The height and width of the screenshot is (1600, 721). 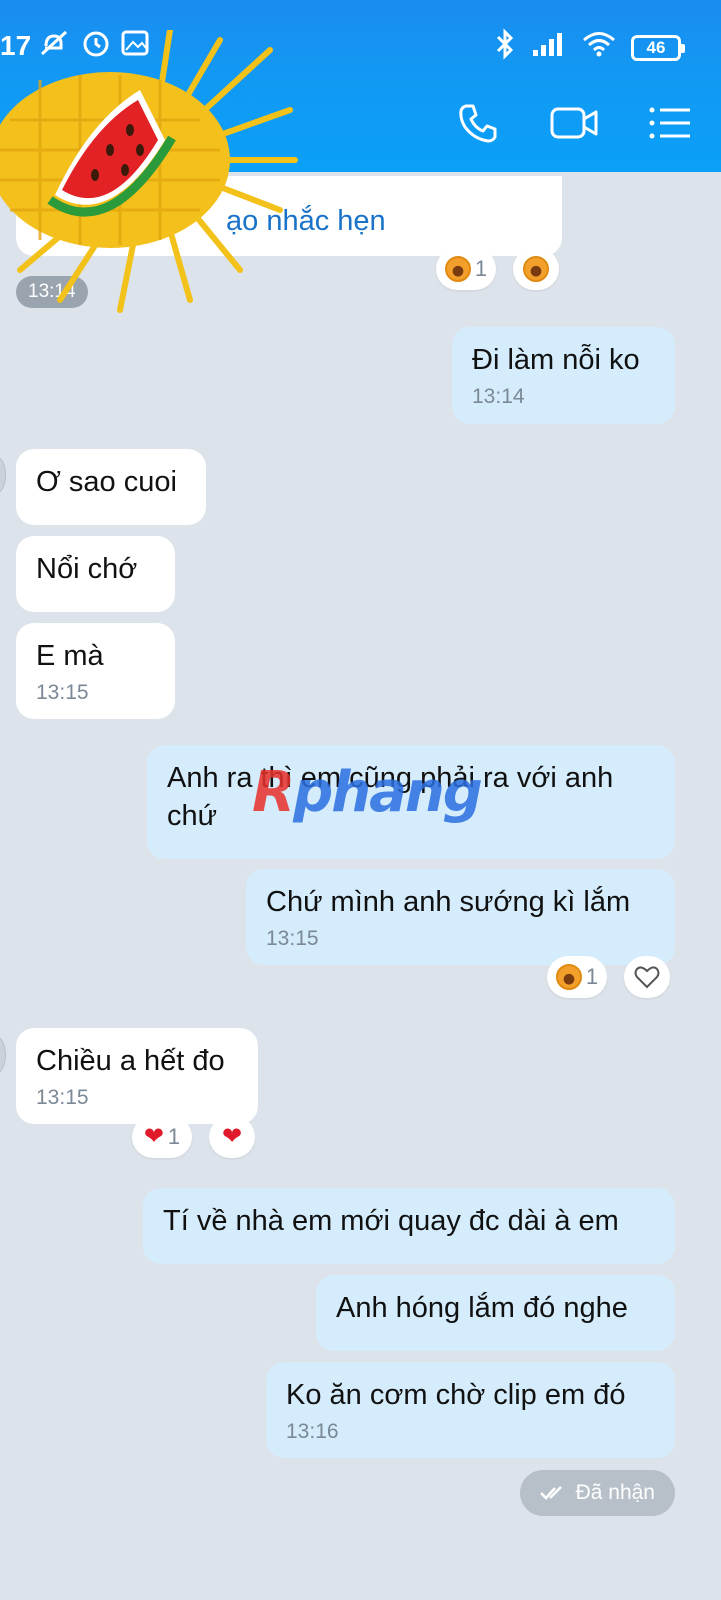 I want to click on delivery-status: Đã nhận, so click(x=597, y=1493).